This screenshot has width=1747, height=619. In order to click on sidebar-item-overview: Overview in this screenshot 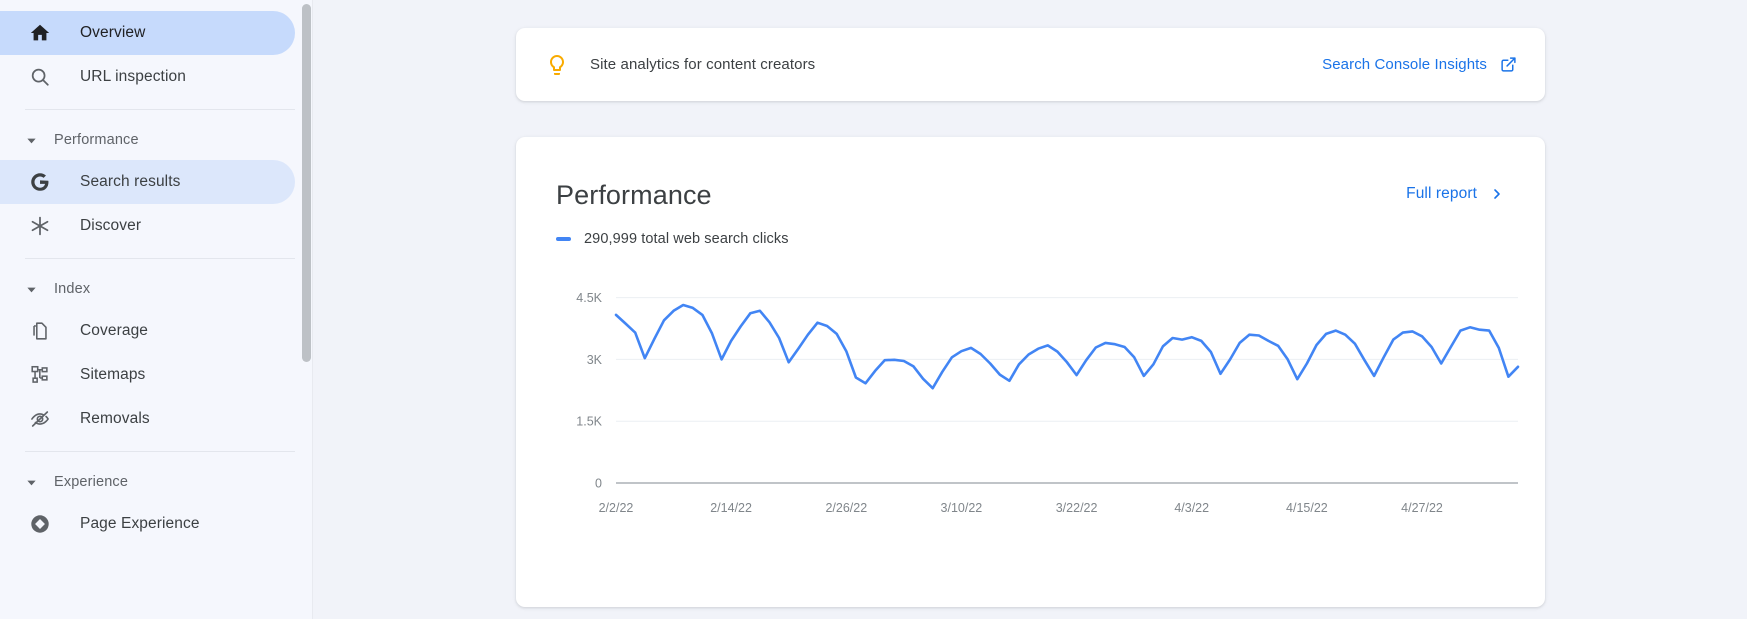, I will do `click(147, 33)`.